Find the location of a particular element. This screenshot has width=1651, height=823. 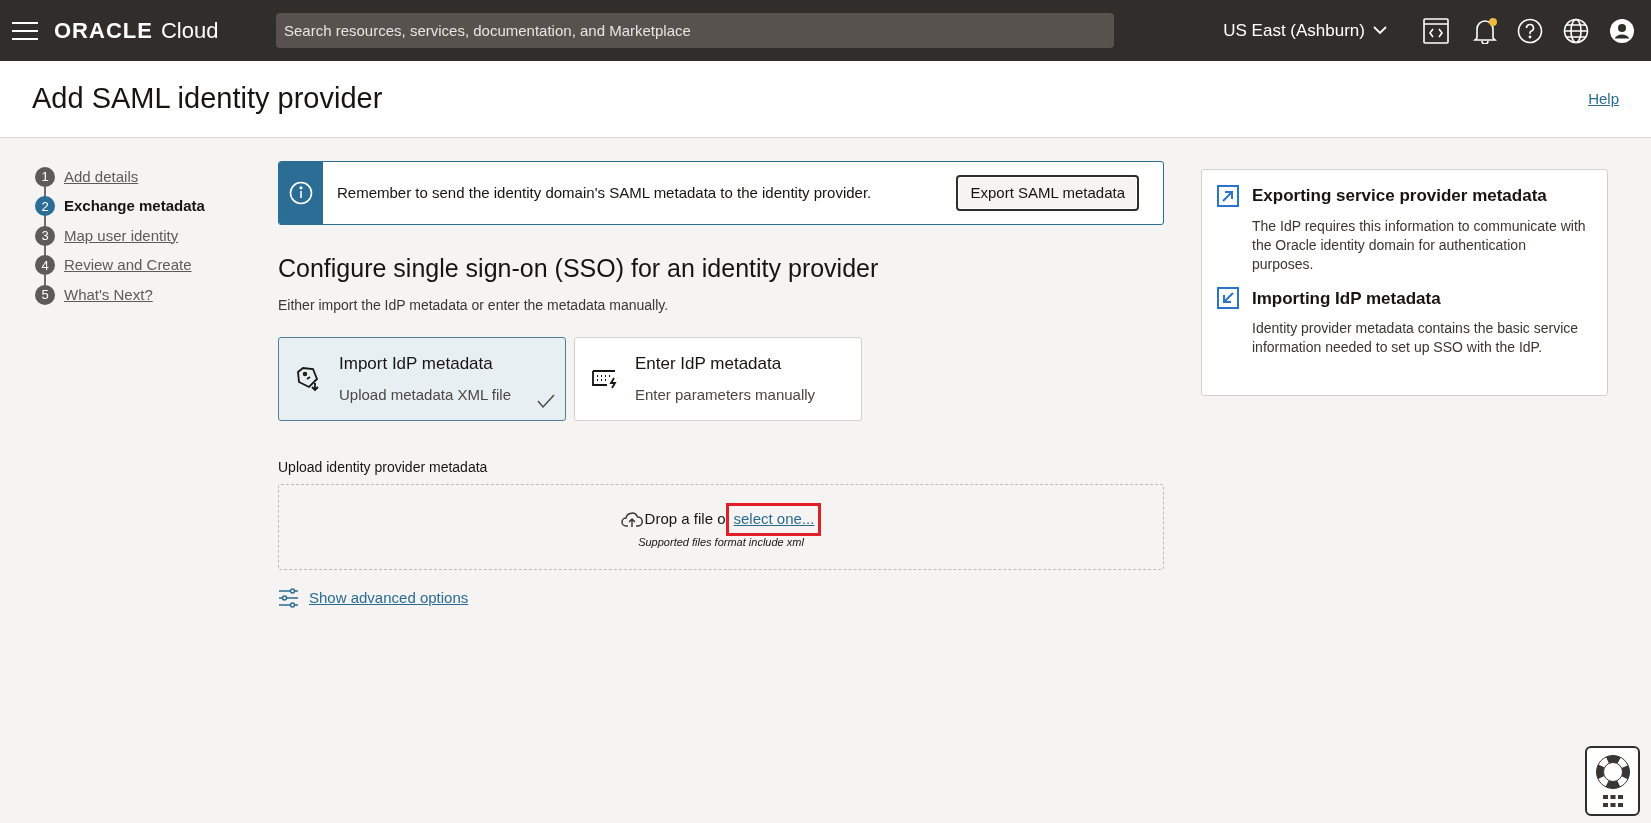

globe-icon is located at coordinates (1576, 30).